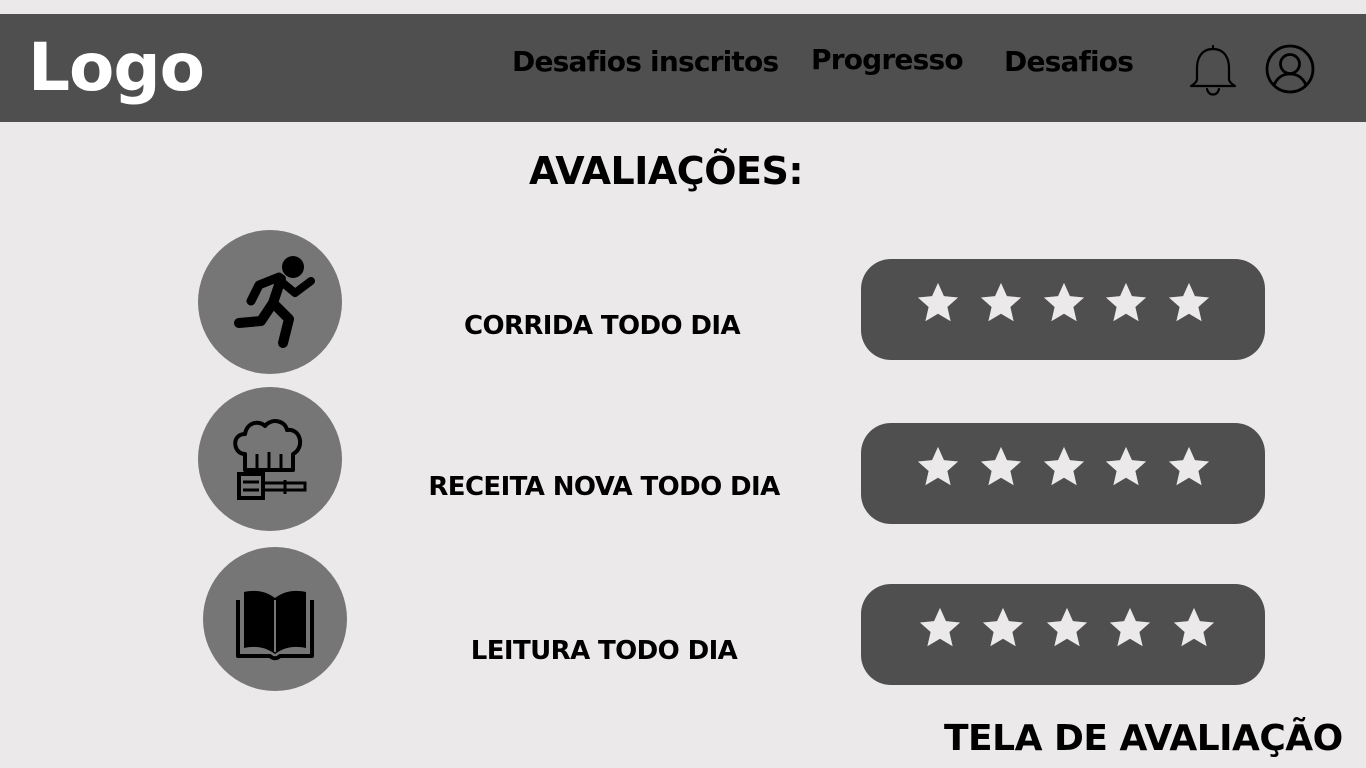 This screenshot has width=1366, height=768. What do you see at coordinates (275, 619) in the screenshot?
I see `open-book-icon` at bounding box center [275, 619].